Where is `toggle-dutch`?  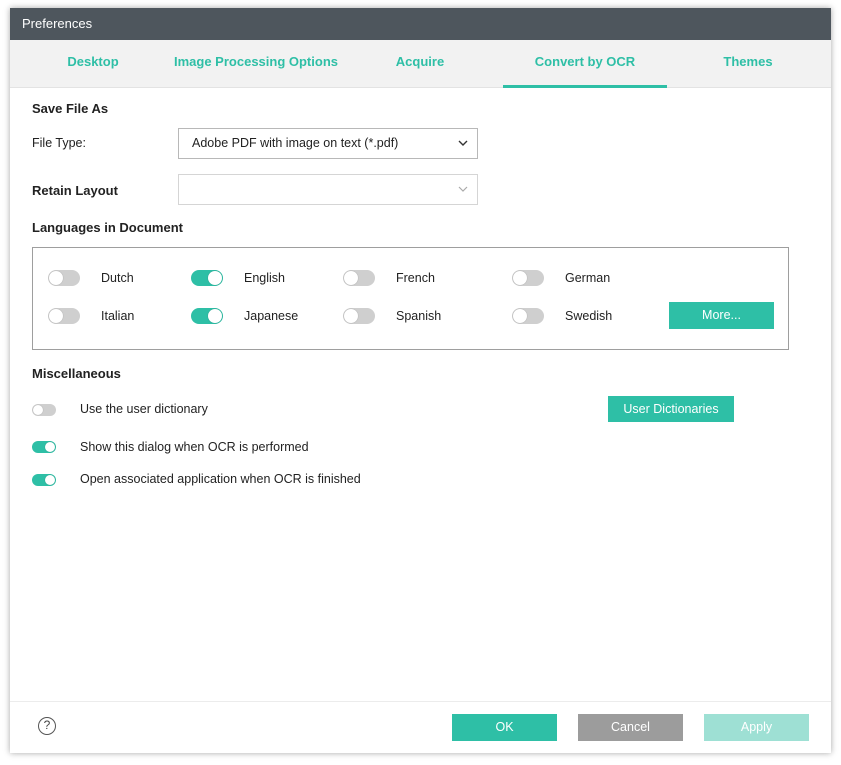 toggle-dutch is located at coordinates (64, 278).